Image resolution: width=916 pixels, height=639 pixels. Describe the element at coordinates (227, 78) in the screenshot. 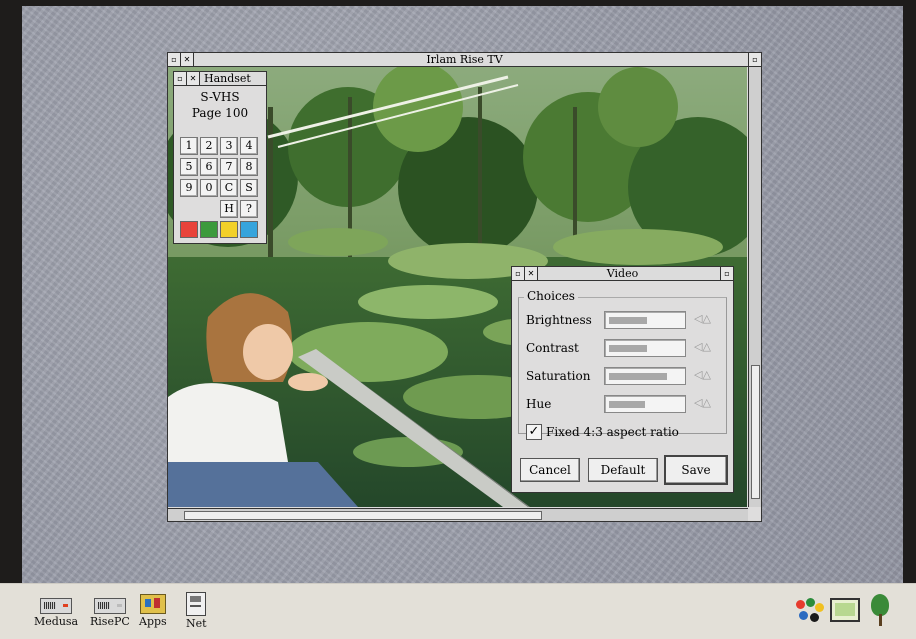

I see `handset-title: Handset` at that location.